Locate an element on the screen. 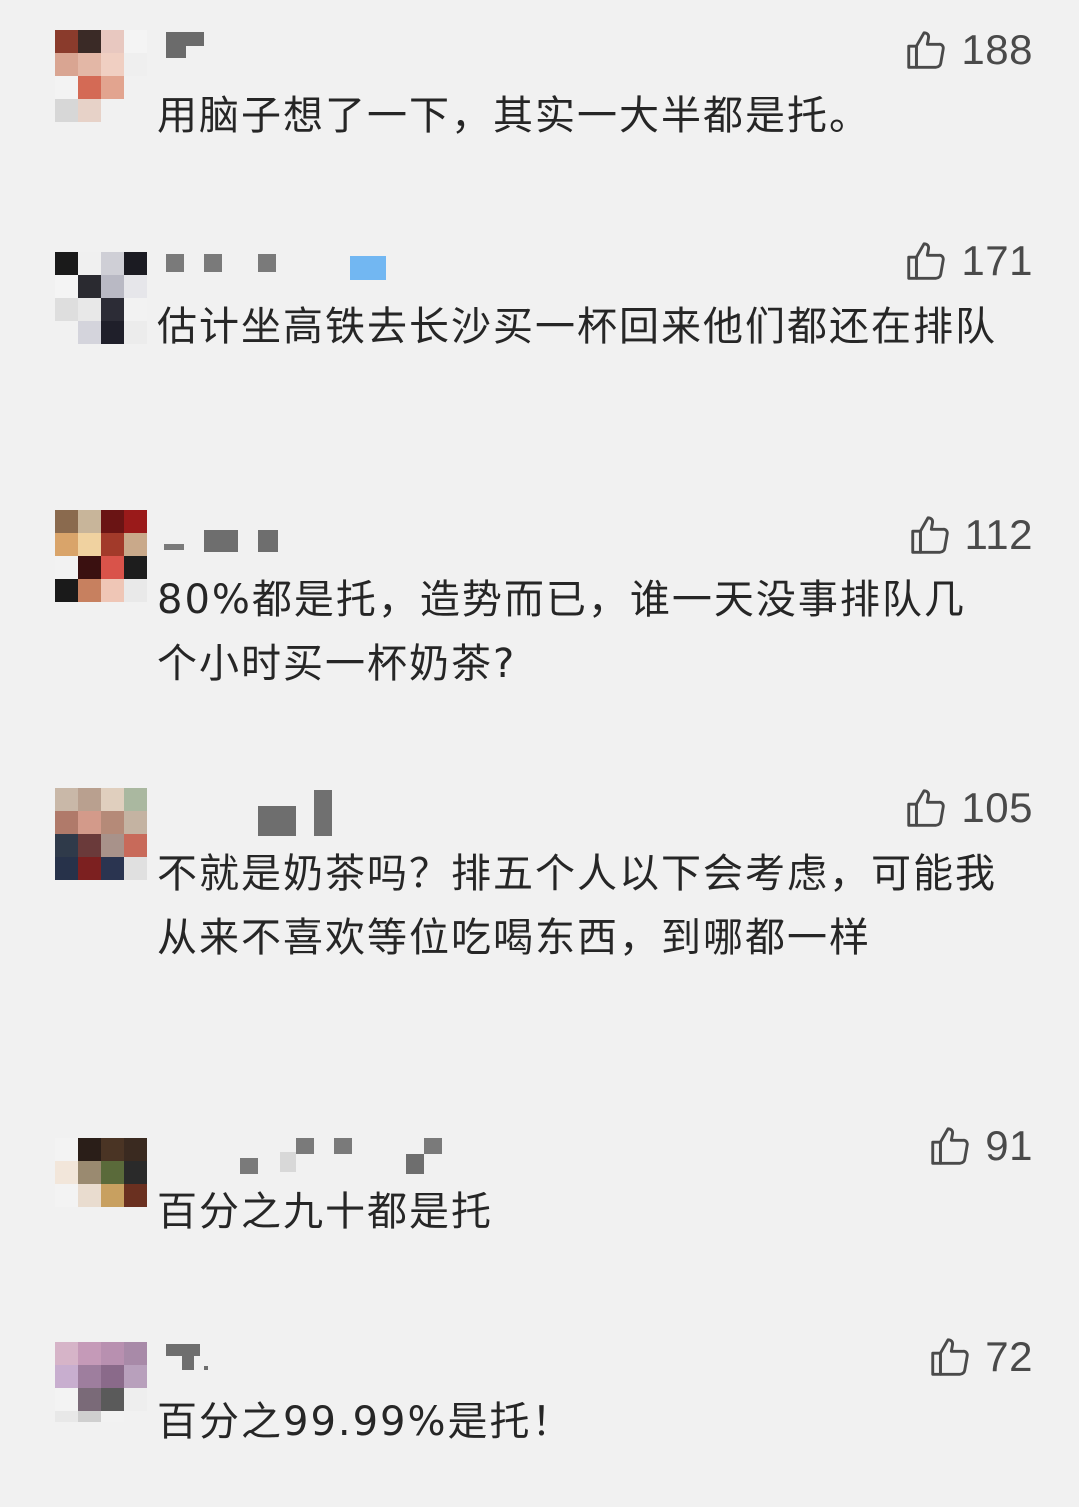 Image resolution: width=1079 pixels, height=1507 pixels. like-button: 91 is located at coordinates (980, 1146).